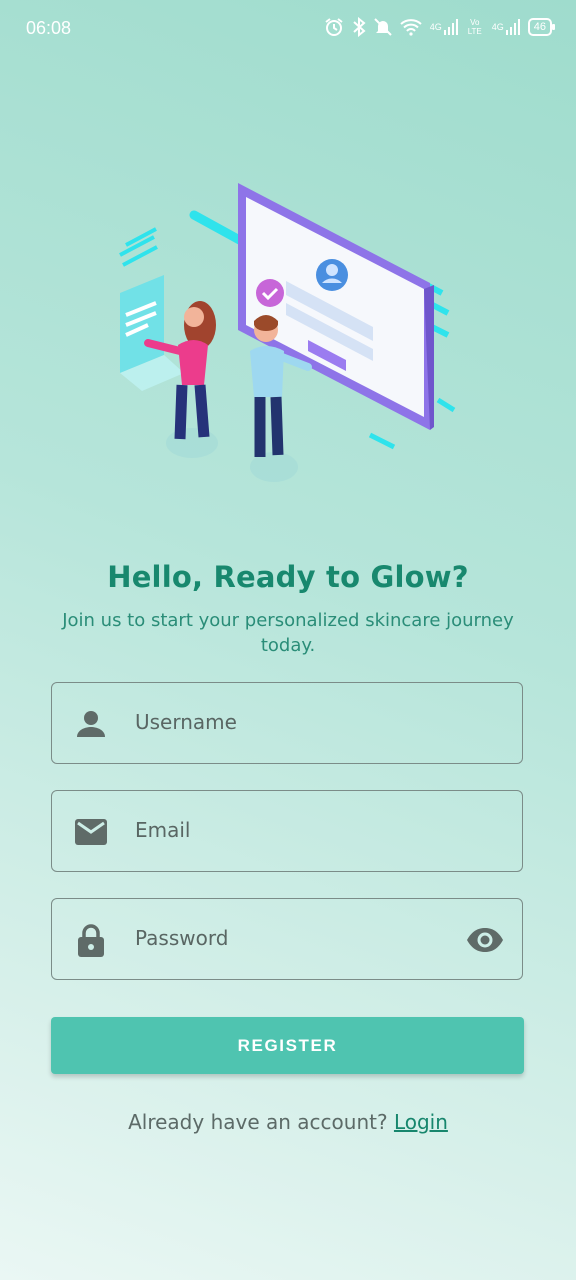  Describe the element at coordinates (181, 938) in the screenshot. I see `password-input: Password` at that location.